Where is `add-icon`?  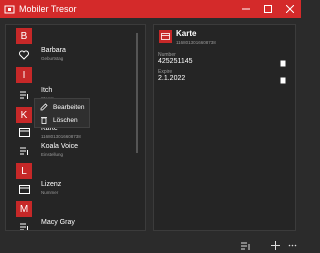 add-icon is located at coordinates (275, 245).